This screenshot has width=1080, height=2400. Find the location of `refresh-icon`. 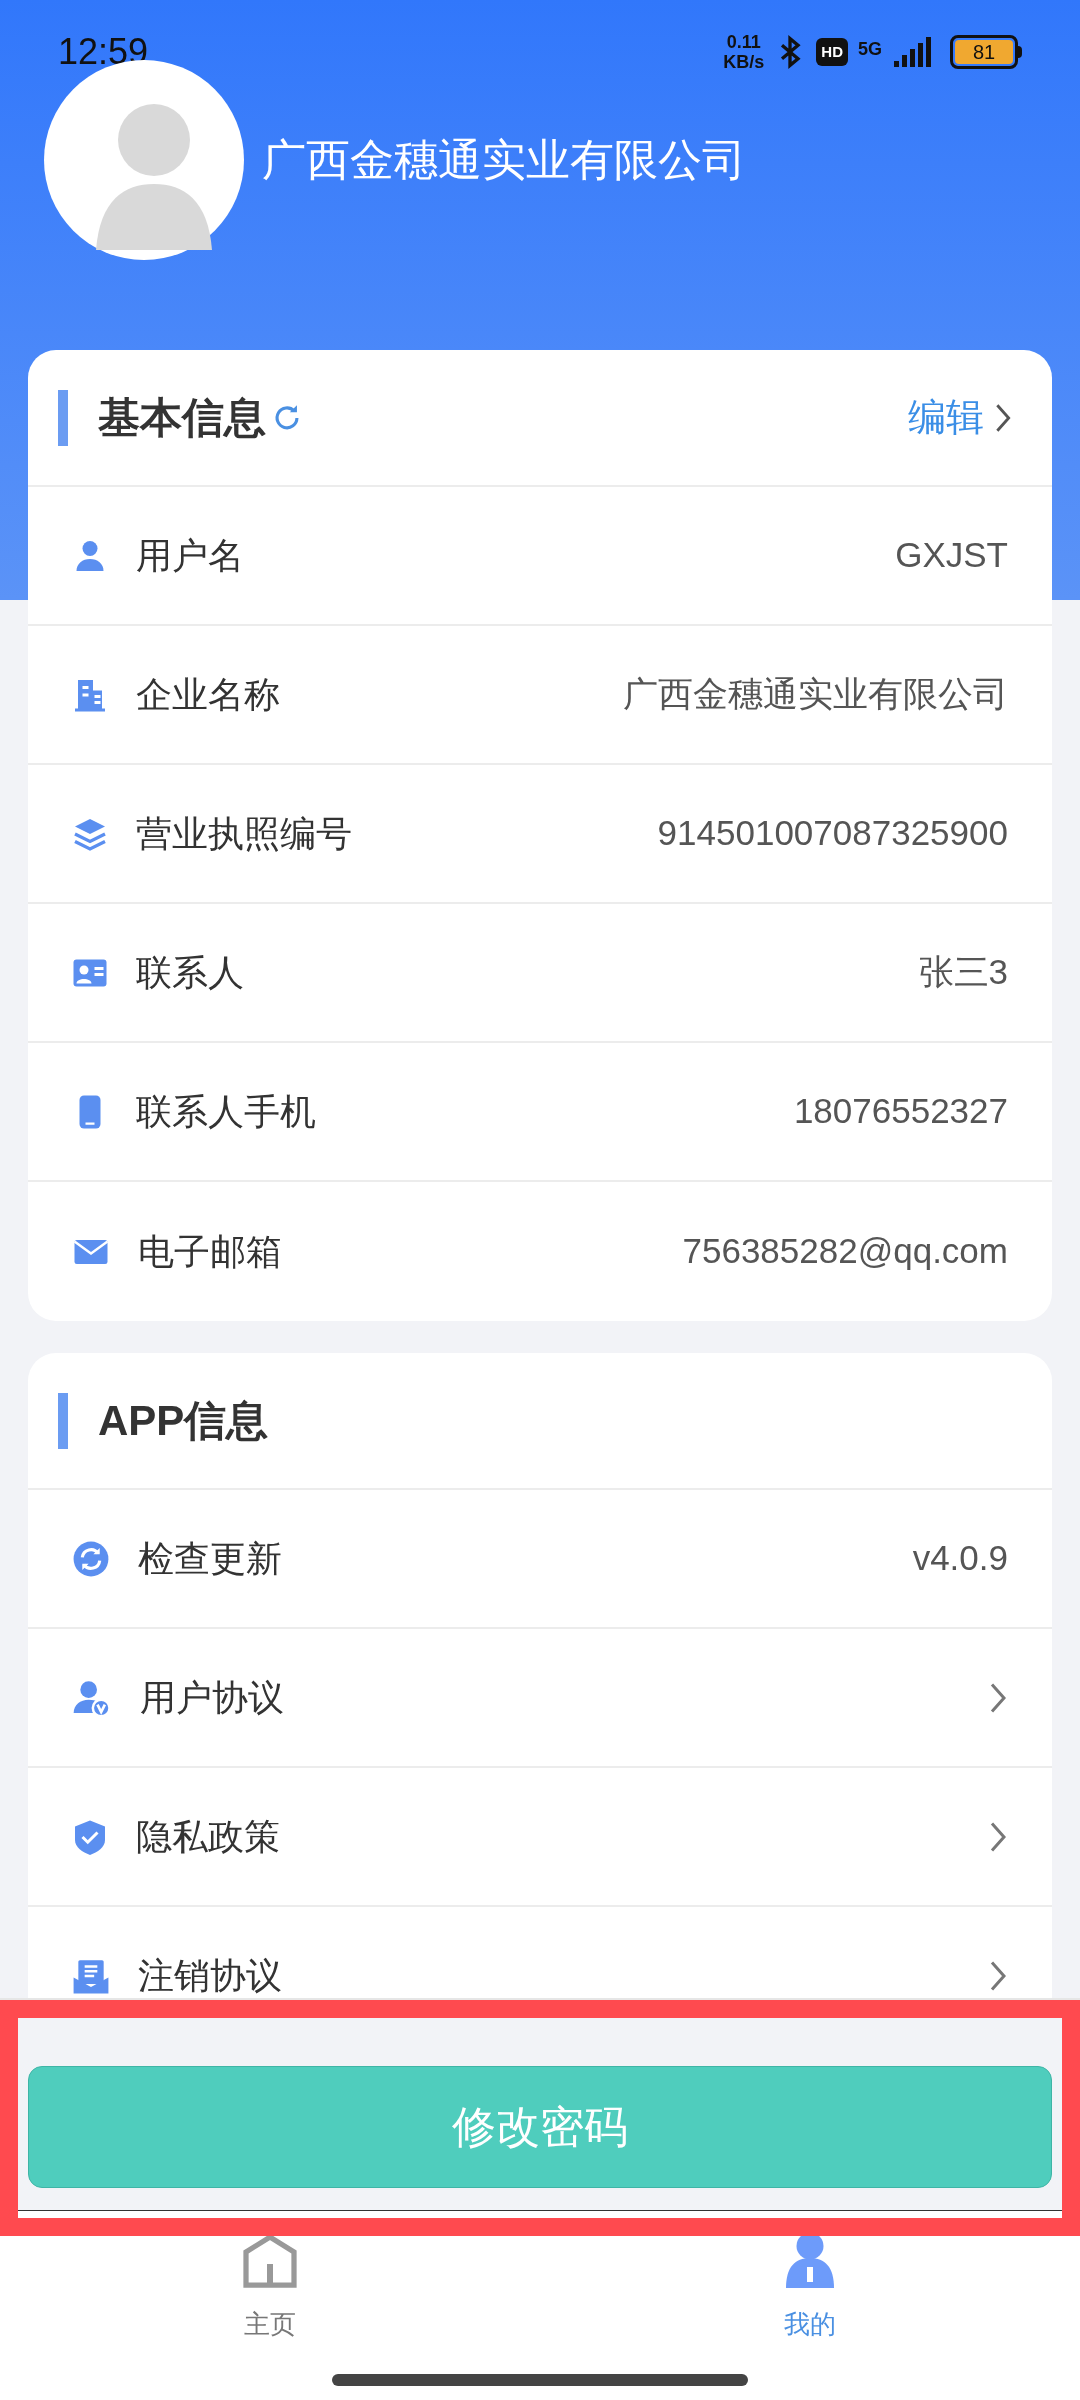

refresh-icon is located at coordinates (91, 1558).